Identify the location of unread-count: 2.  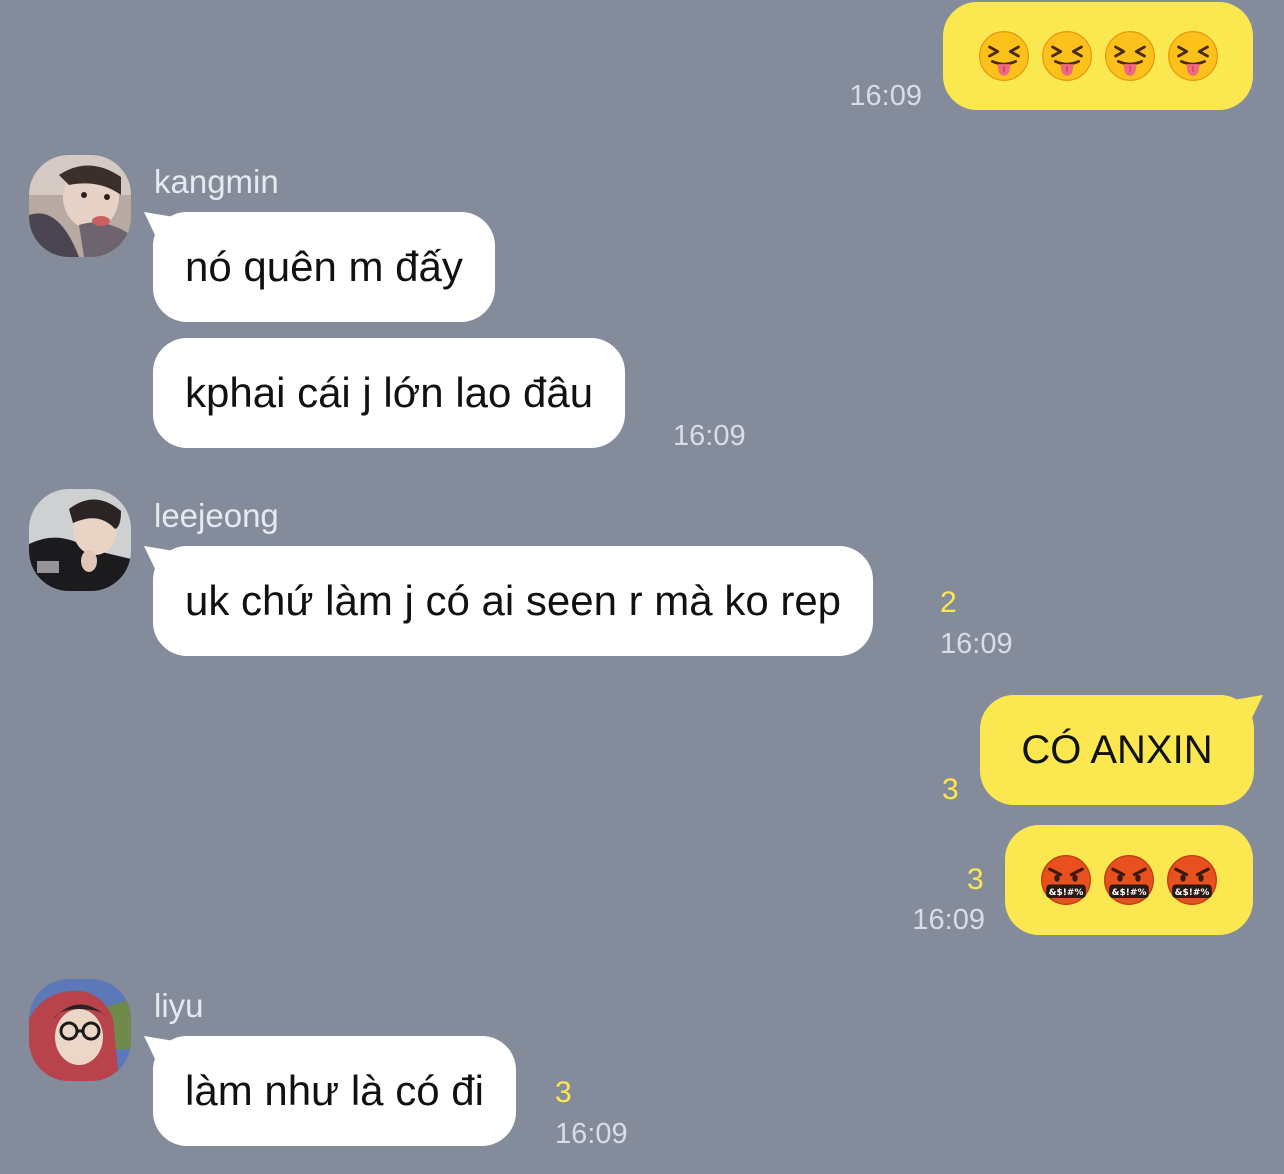
(948, 602).